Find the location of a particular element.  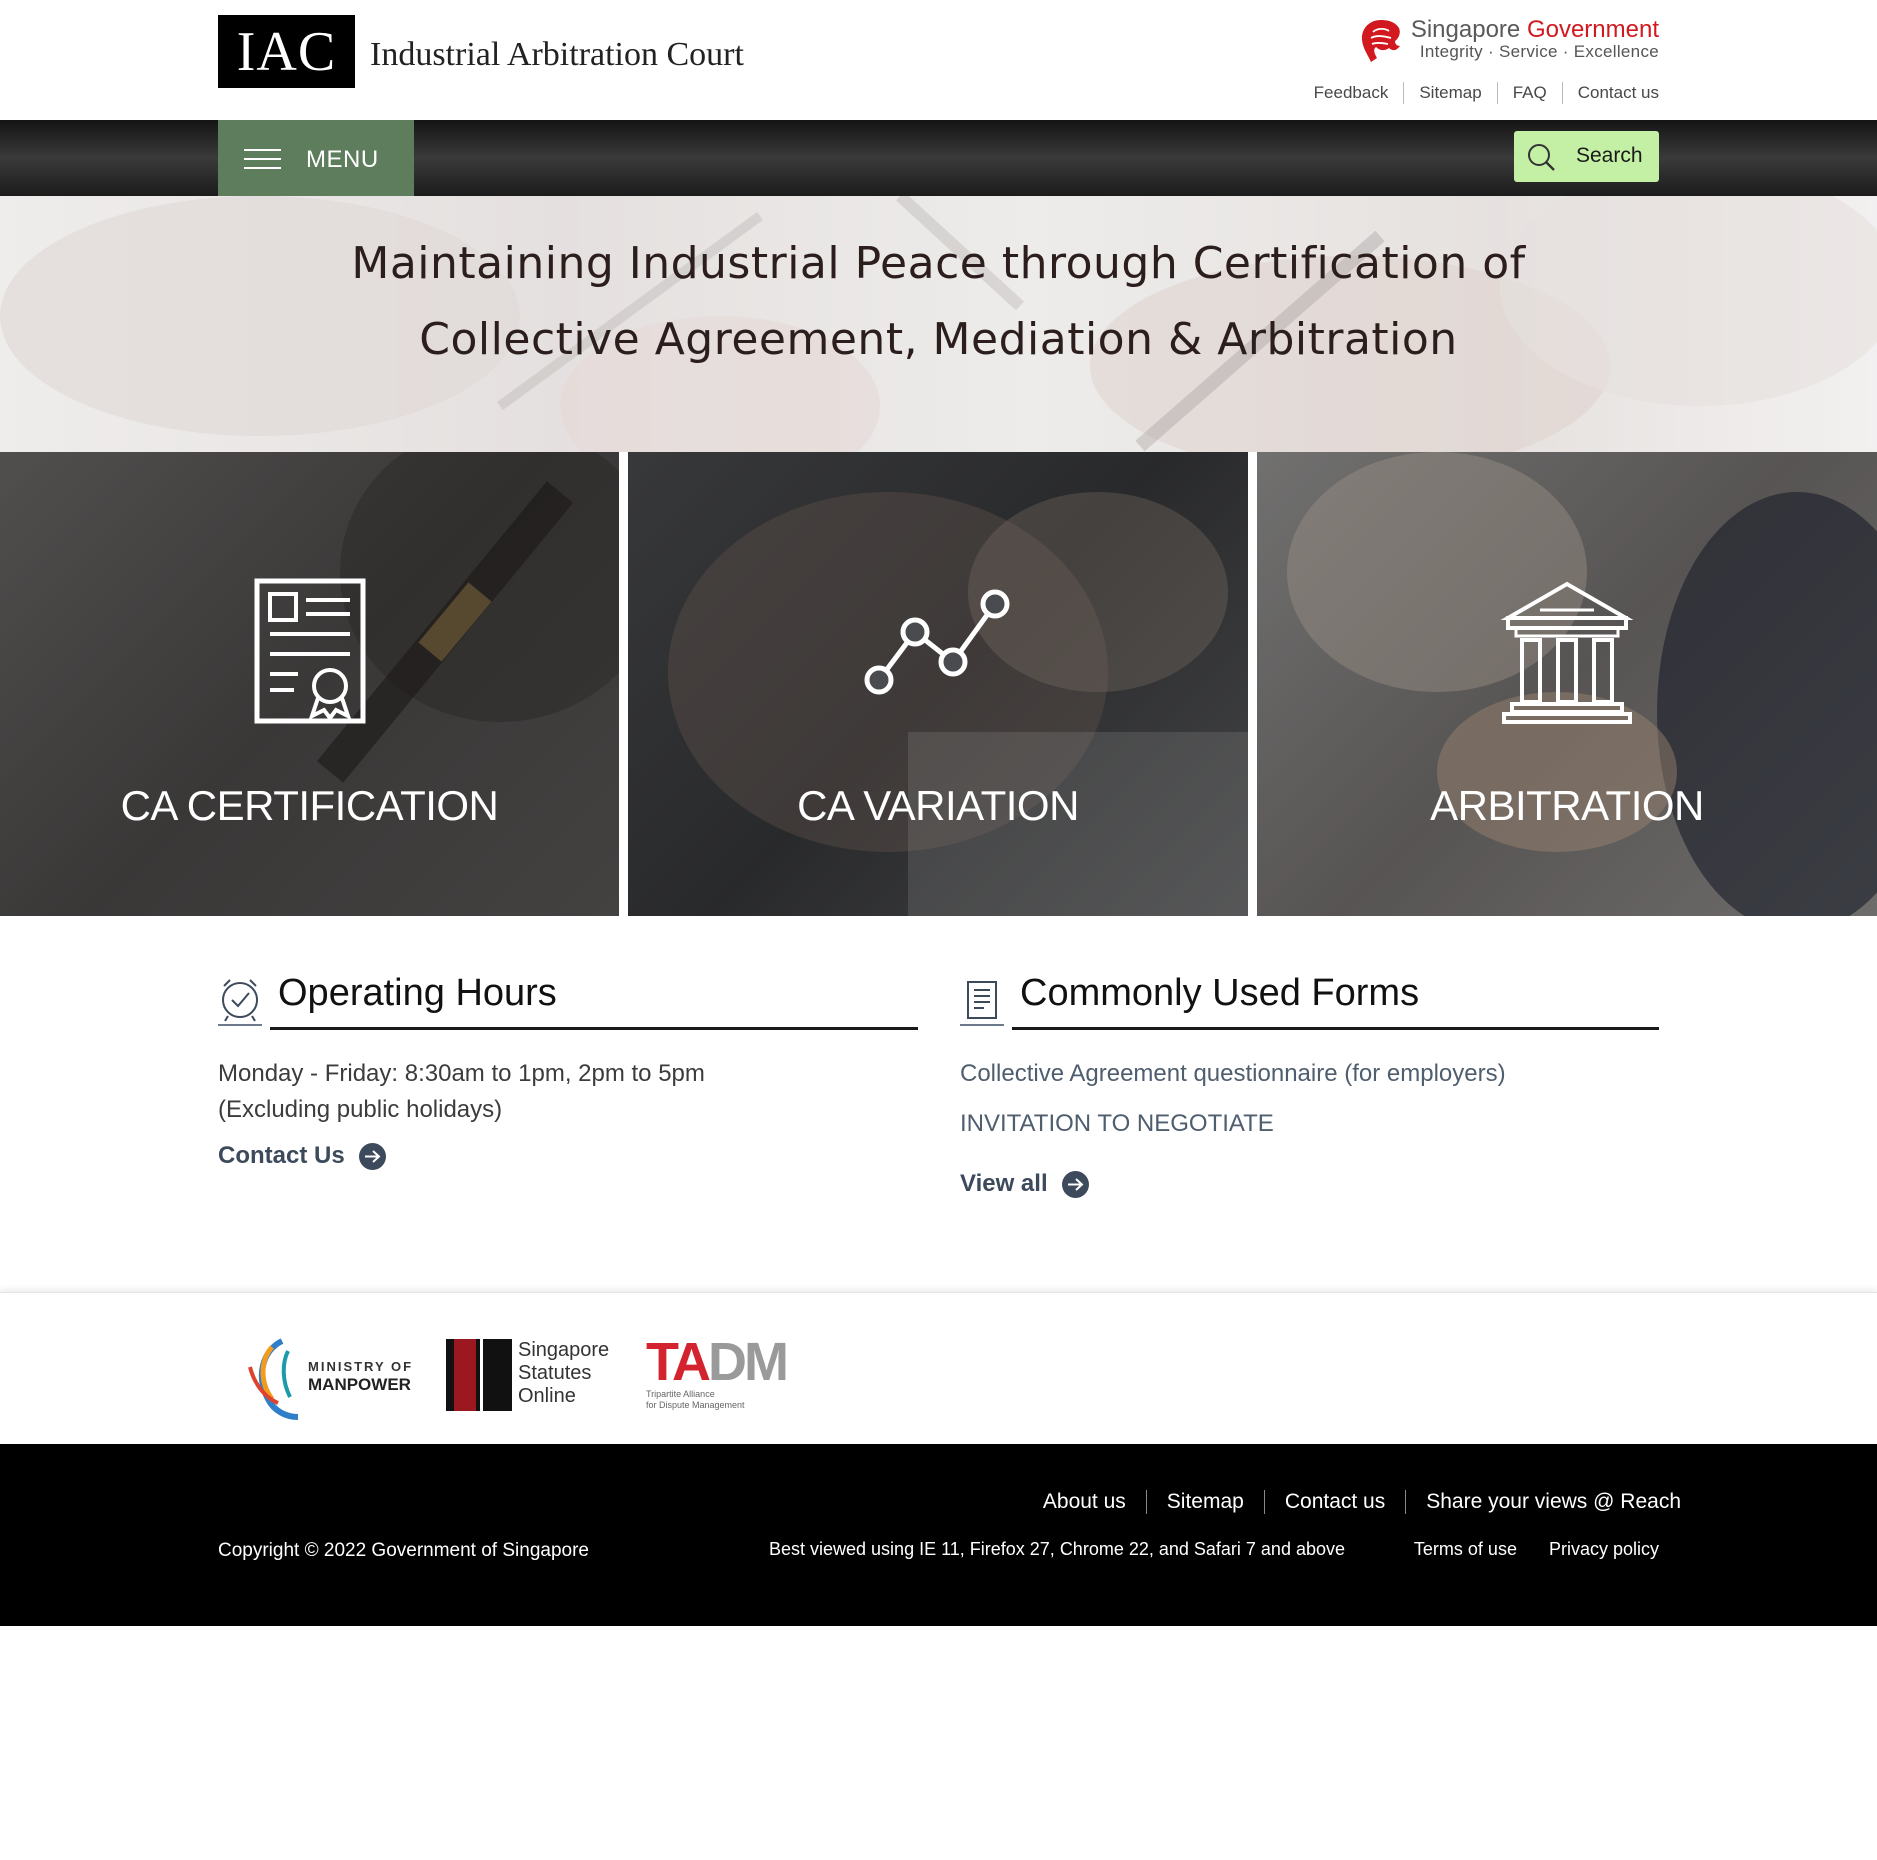

sso-line-1: Singapore is located at coordinates (564, 1350).